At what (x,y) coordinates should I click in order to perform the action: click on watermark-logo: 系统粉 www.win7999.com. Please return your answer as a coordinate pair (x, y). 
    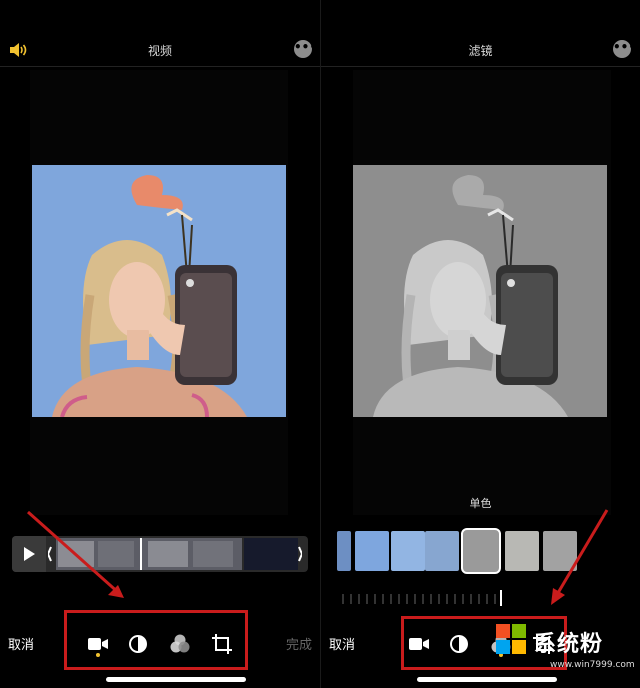
    Looking at the image, I should click on (564, 652).